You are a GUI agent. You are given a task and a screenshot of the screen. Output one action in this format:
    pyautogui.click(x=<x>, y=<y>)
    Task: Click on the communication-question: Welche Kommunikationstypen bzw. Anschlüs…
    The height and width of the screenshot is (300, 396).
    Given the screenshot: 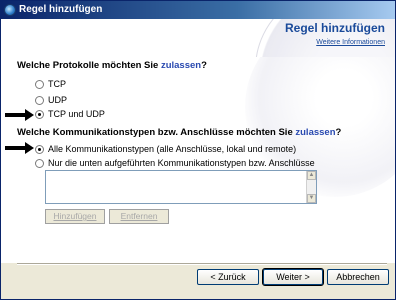 What is the action you would take?
    pyautogui.click(x=179, y=132)
    